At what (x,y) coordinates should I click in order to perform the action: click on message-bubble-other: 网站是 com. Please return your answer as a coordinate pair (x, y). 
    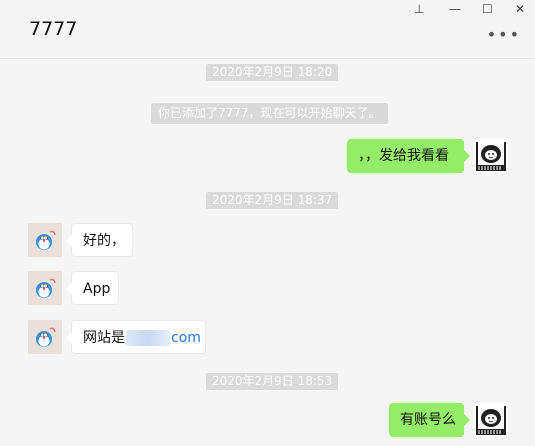
    Looking at the image, I should click on (136, 337).